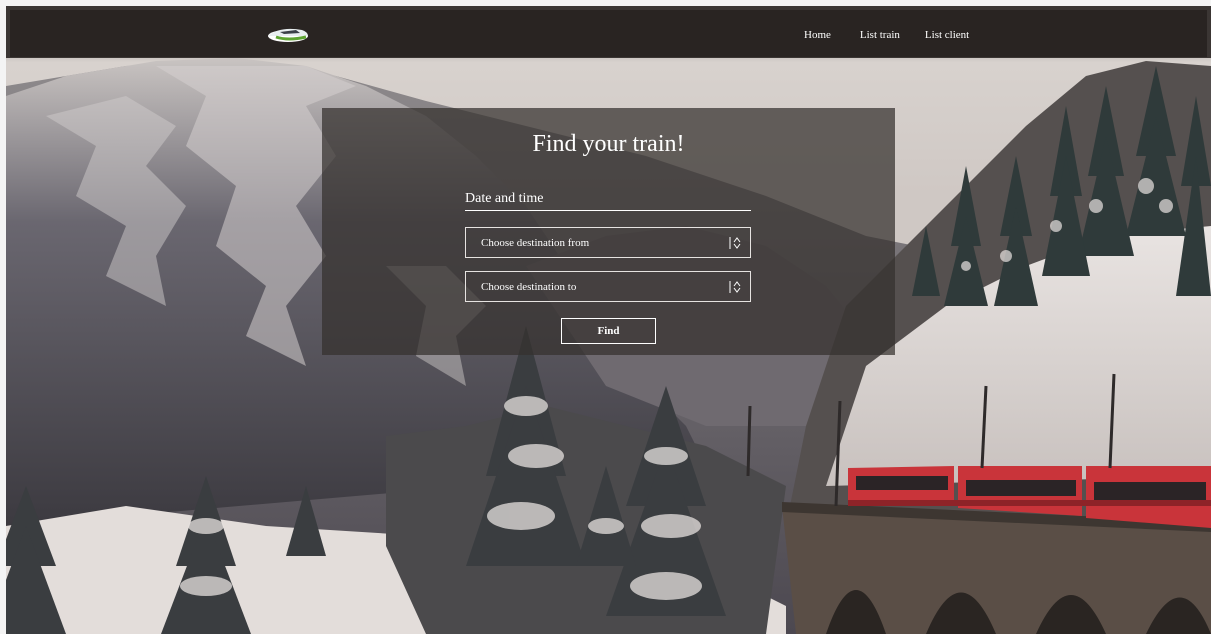 Image resolution: width=1211 pixels, height=634 pixels. I want to click on destination-from-value: Choose destination from, so click(535, 243).